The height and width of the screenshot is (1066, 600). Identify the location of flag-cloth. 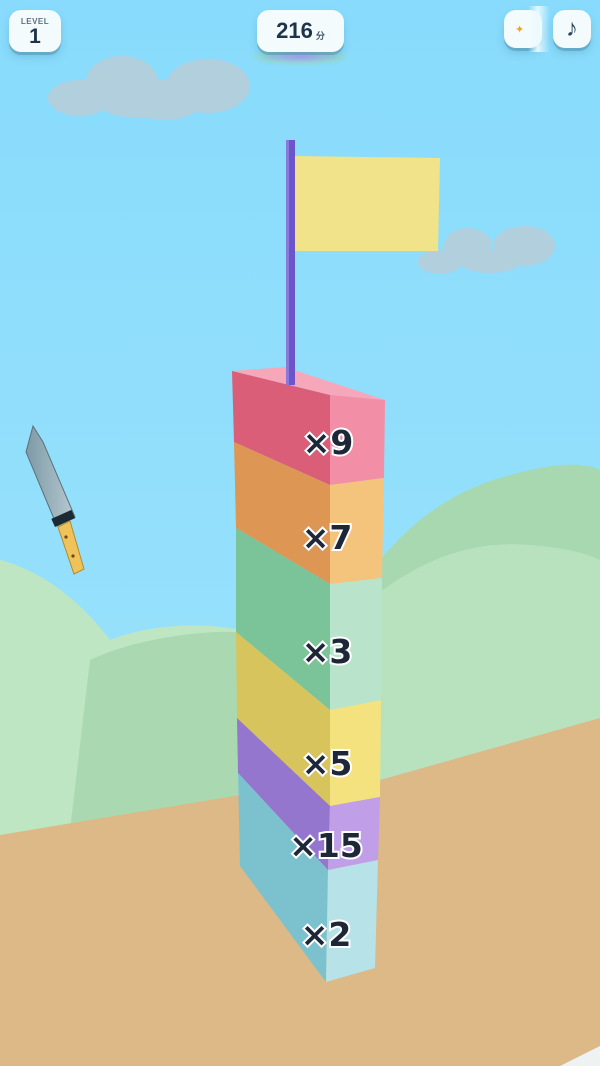
(367, 203).